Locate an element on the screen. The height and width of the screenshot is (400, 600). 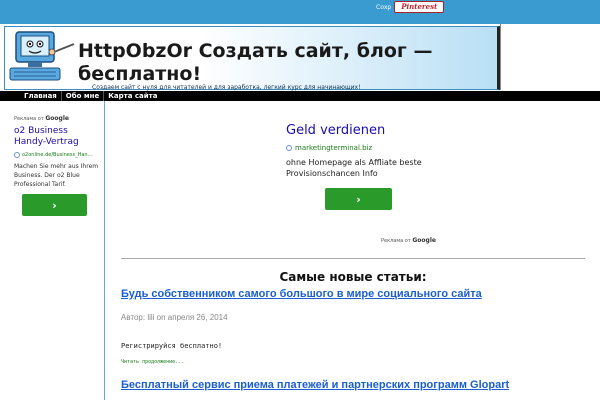
main-ad-title: Geld verdienen is located at coordinates (335, 130).